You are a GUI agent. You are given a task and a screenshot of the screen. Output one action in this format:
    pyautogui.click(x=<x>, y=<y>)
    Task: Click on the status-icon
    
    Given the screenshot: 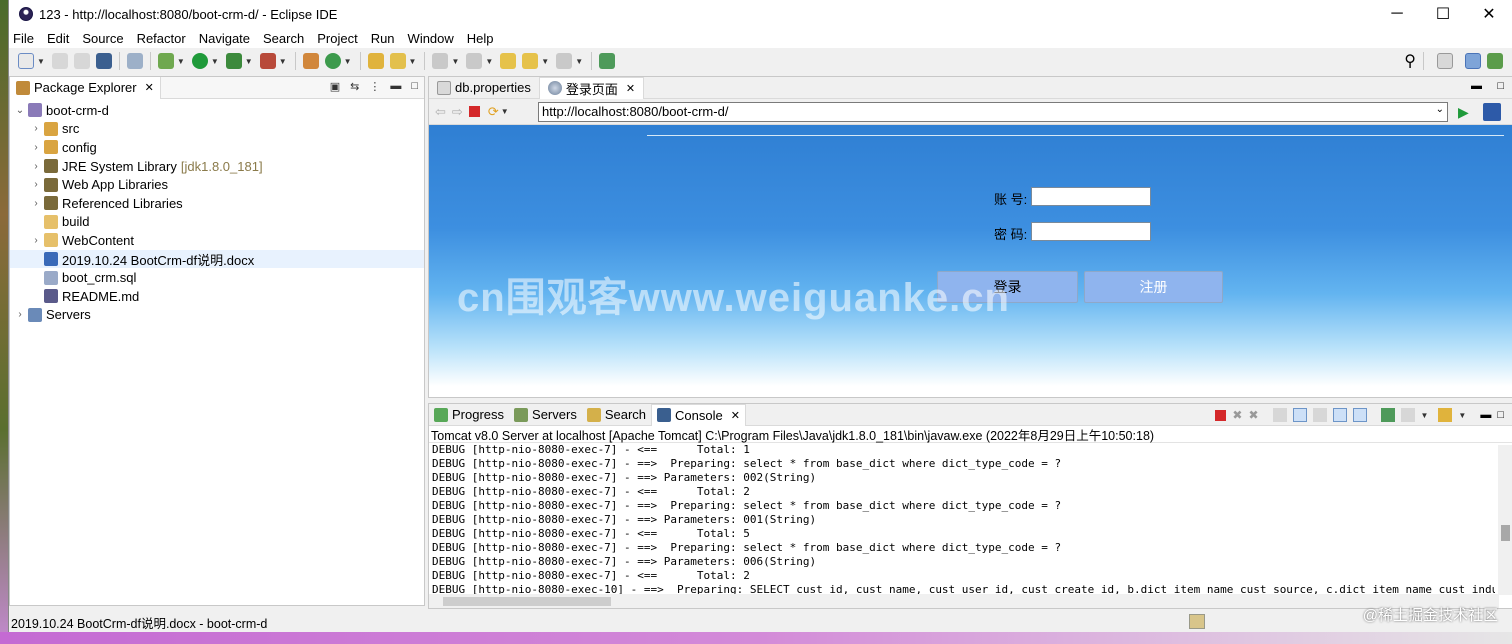 What is the action you would take?
    pyautogui.click(x=1197, y=621)
    